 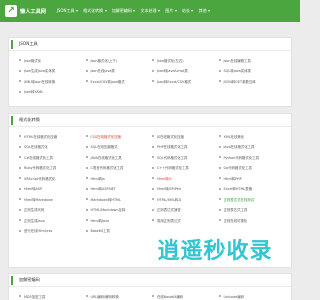 What do you see at coordinates (187, 11) in the screenshot?
I see `nav-item-webmaster: 站长` at bounding box center [187, 11].